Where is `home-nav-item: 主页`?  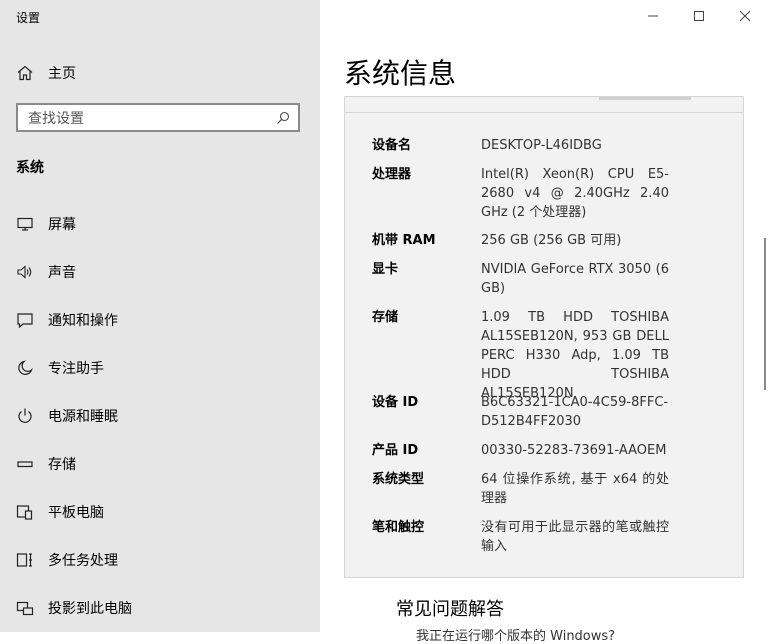 home-nav-item: 主页 is located at coordinates (161, 73).